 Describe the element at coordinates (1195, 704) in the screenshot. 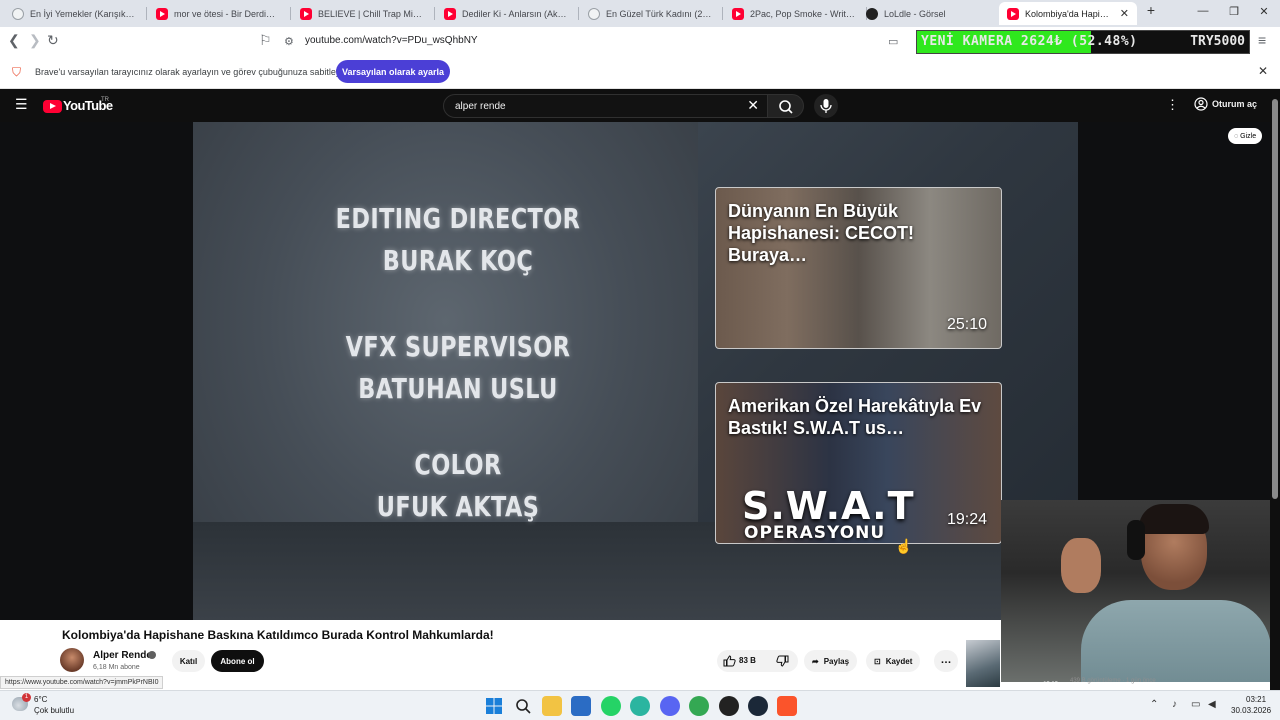

I see `network-icon: ▭` at that location.